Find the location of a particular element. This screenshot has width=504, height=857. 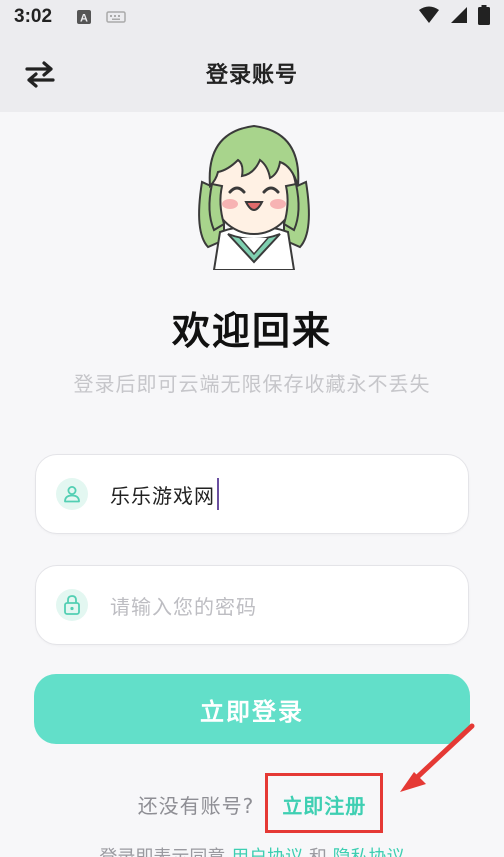

page-title: 登录账号 is located at coordinates (251, 75).